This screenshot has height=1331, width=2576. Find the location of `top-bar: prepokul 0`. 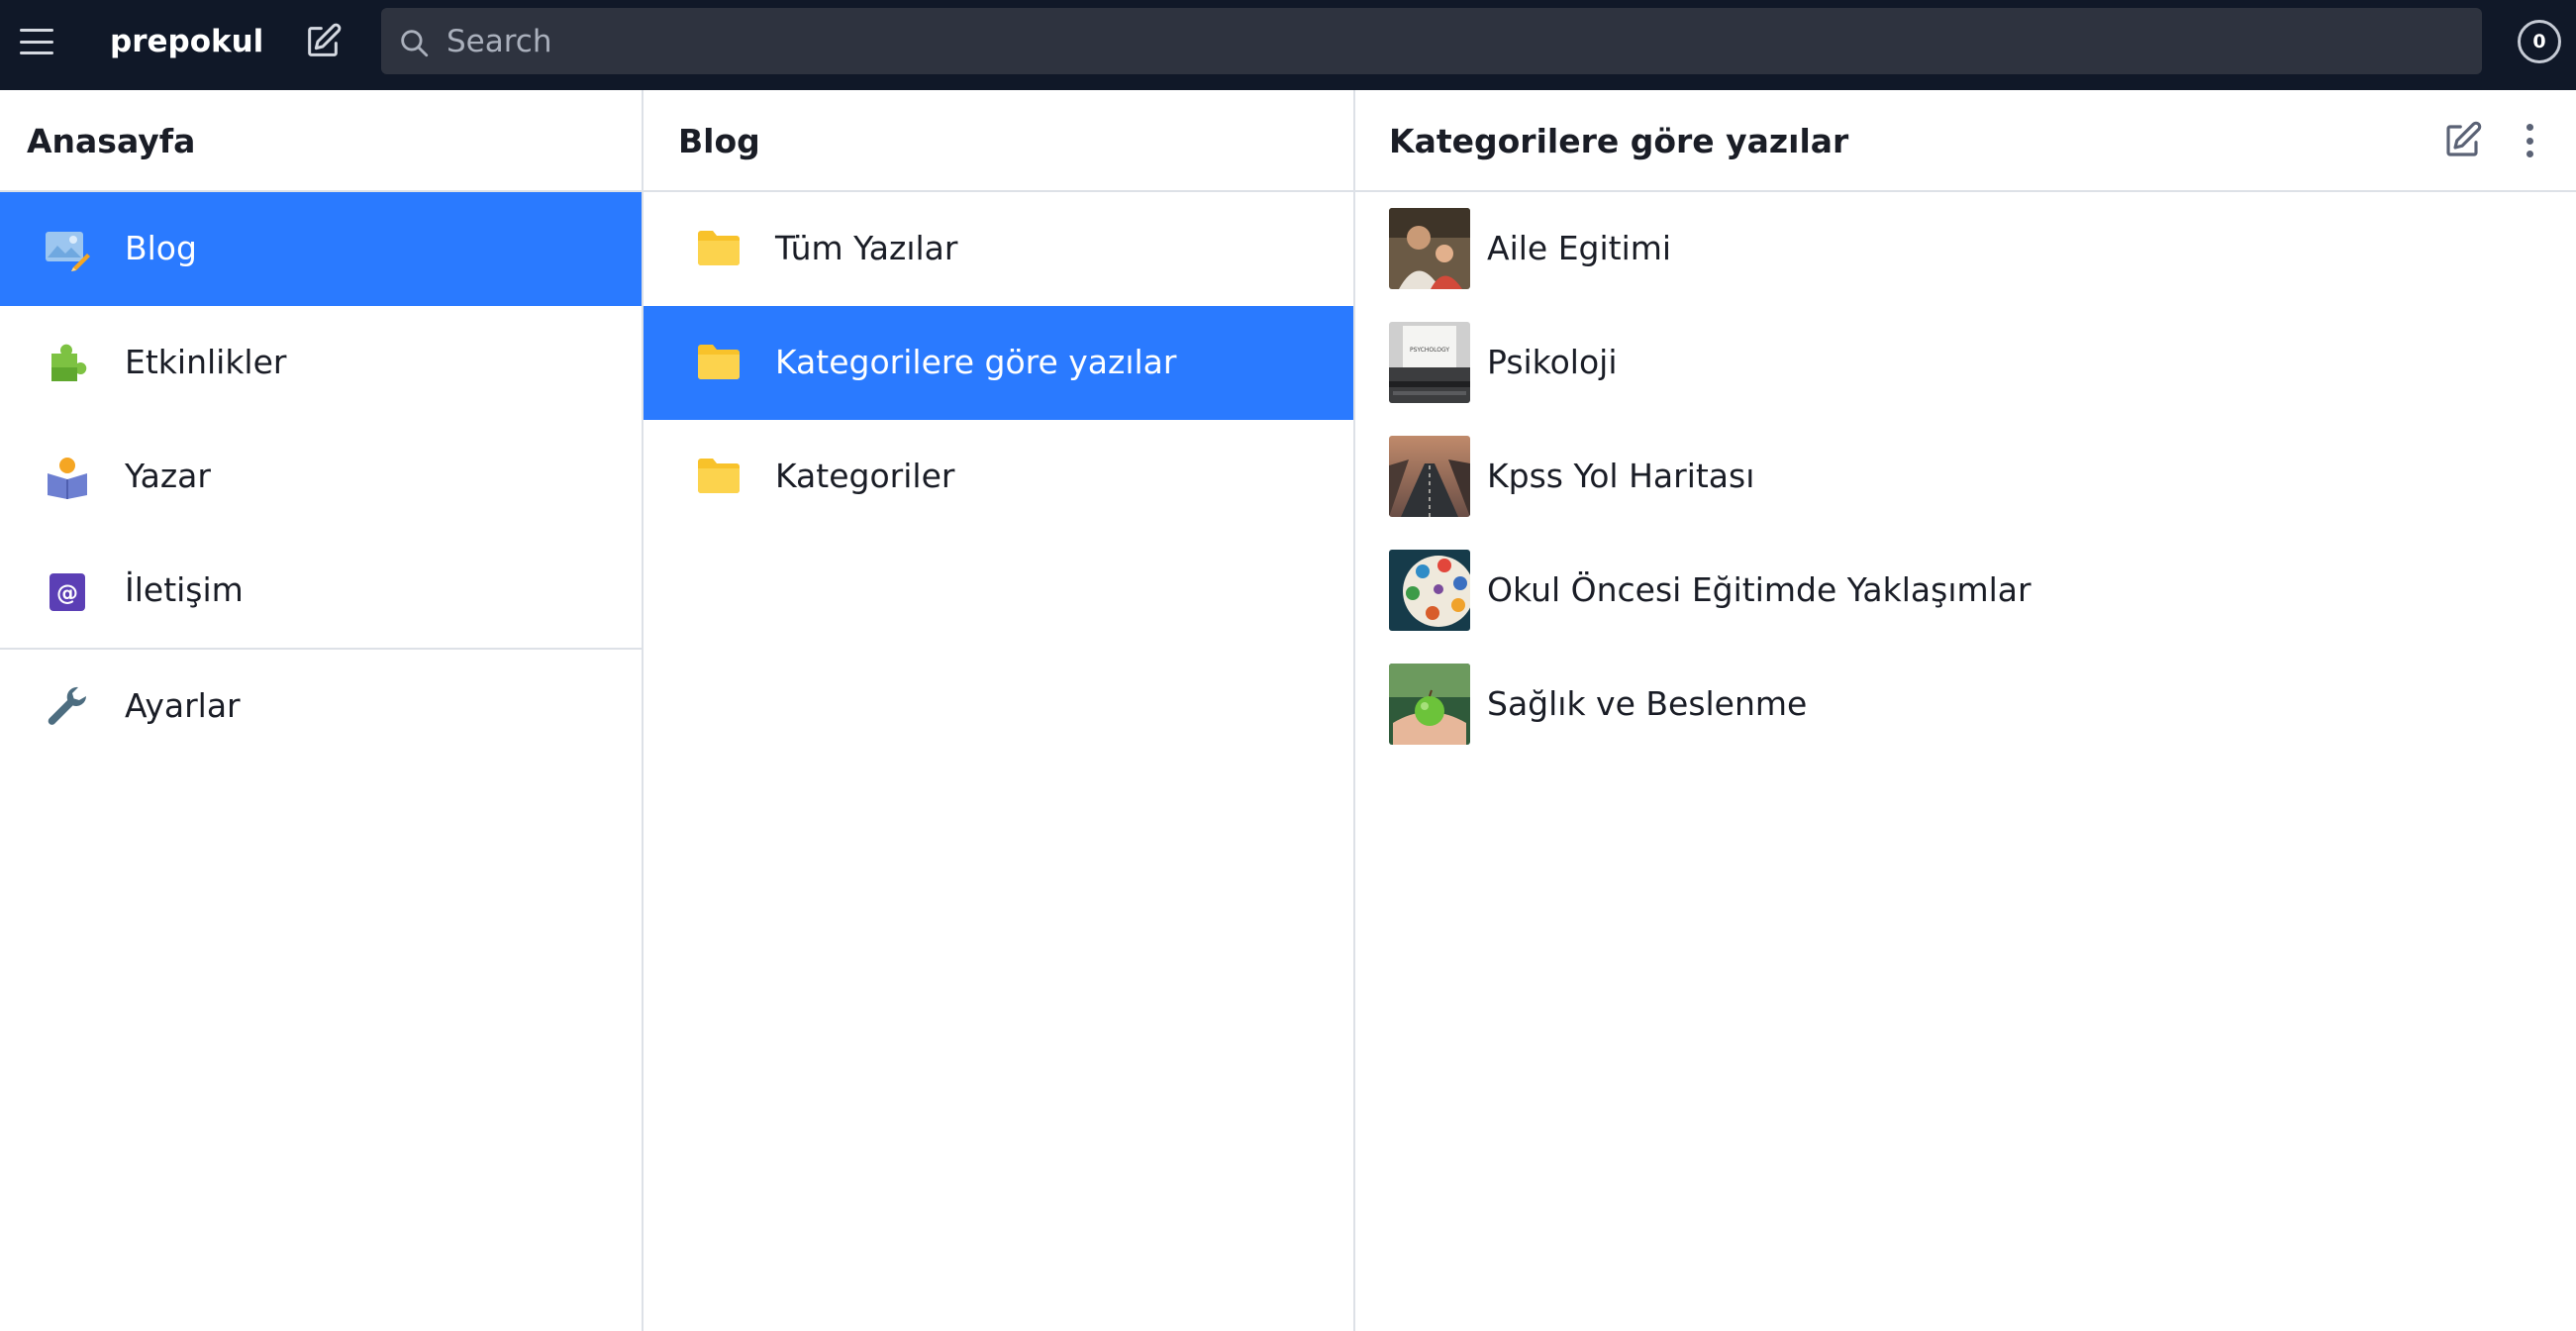

top-bar: prepokul 0 is located at coordinates (1288, 45).